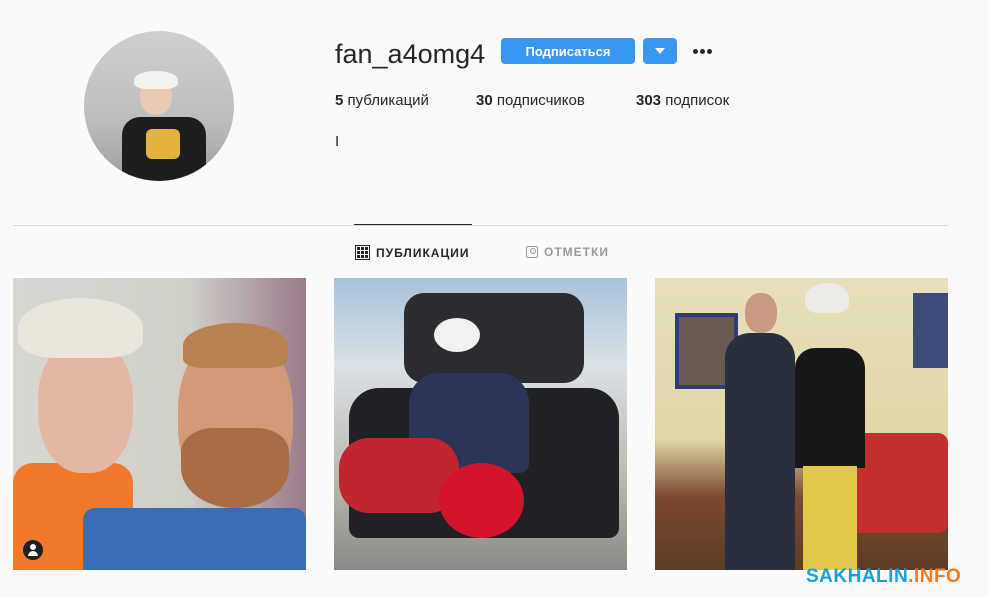 The height and width of the screenshot is (597, 988). Describe the element at coordinates (930, 330) in the screenshot. I see `post-right-frame` at that location.